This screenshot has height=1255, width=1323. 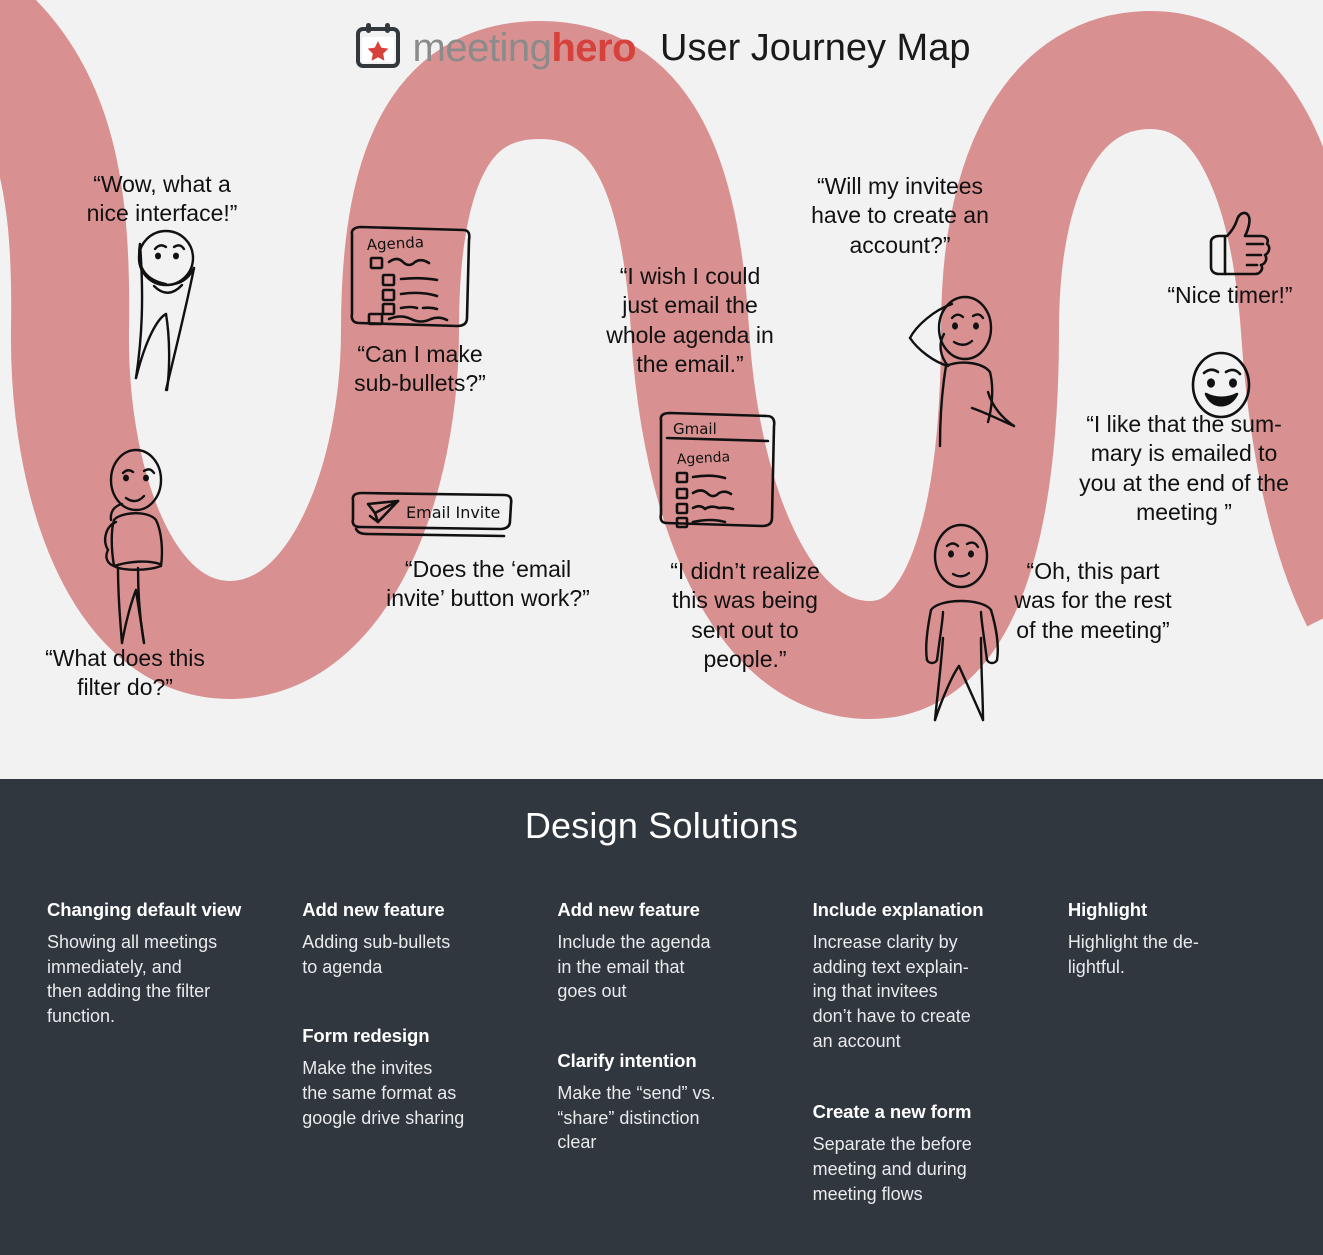 What do you see at coordinates (453, 512) in the screenshot?
I see `email-invite-label: Email Invite` at bounding box center [453, 512].